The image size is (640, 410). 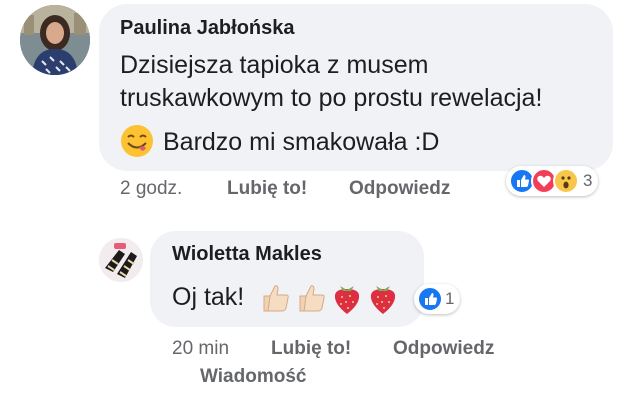 I want to click on comment-timestamp: 2 godz., so click(x=151, y=189).